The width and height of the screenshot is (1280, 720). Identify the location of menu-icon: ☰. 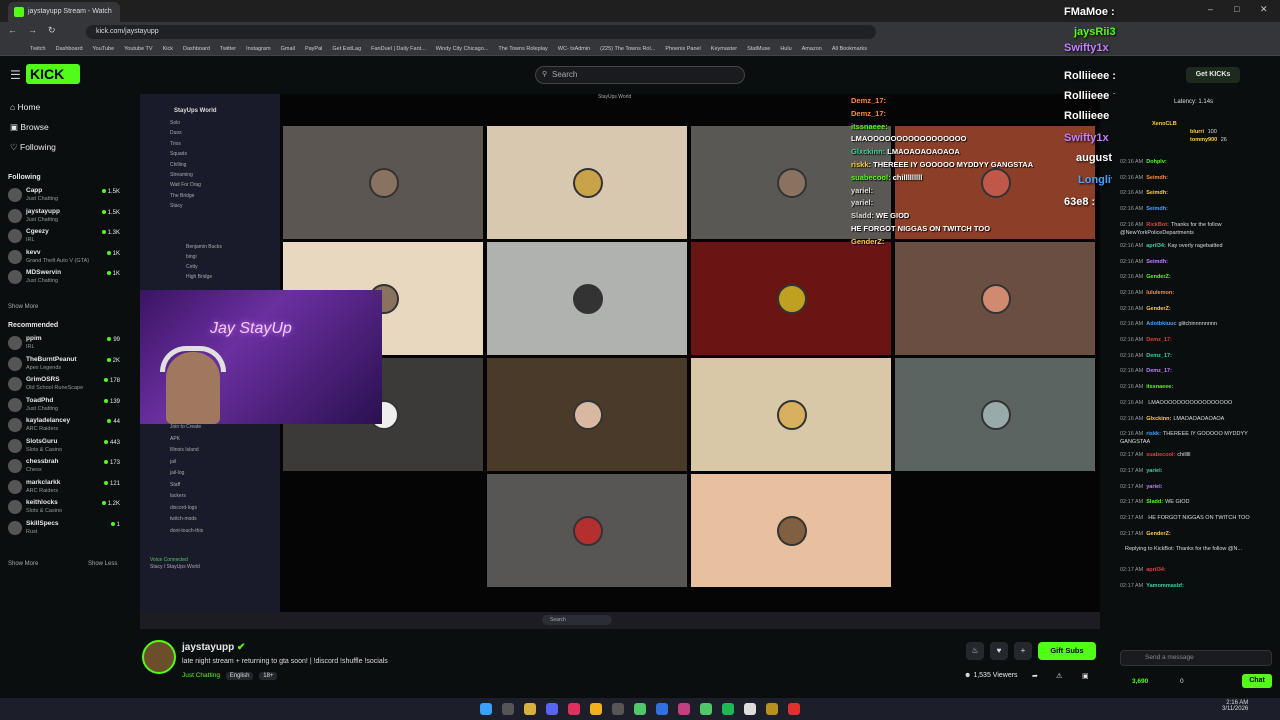
(15, 75).